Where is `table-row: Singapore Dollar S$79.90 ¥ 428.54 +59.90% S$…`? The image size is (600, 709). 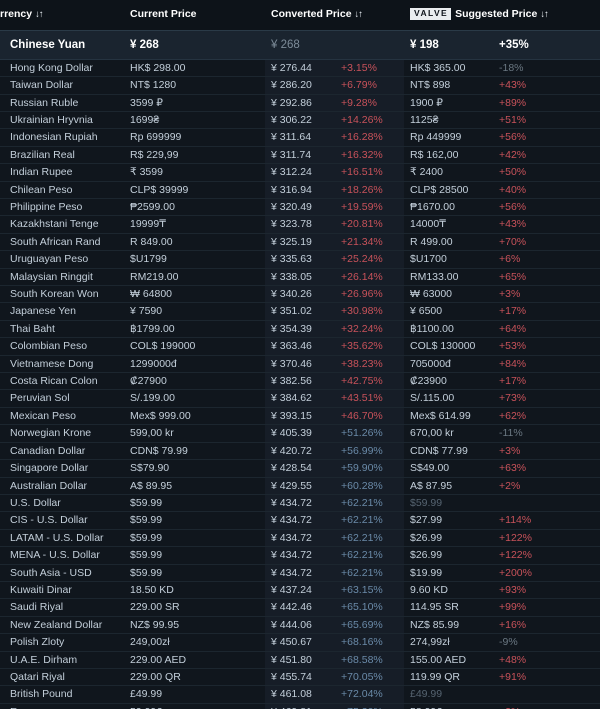 table-row: Singapore Dollar S$79.90 ¥ 428.54 +59.90% S$… is located at coordinates (300, 469).